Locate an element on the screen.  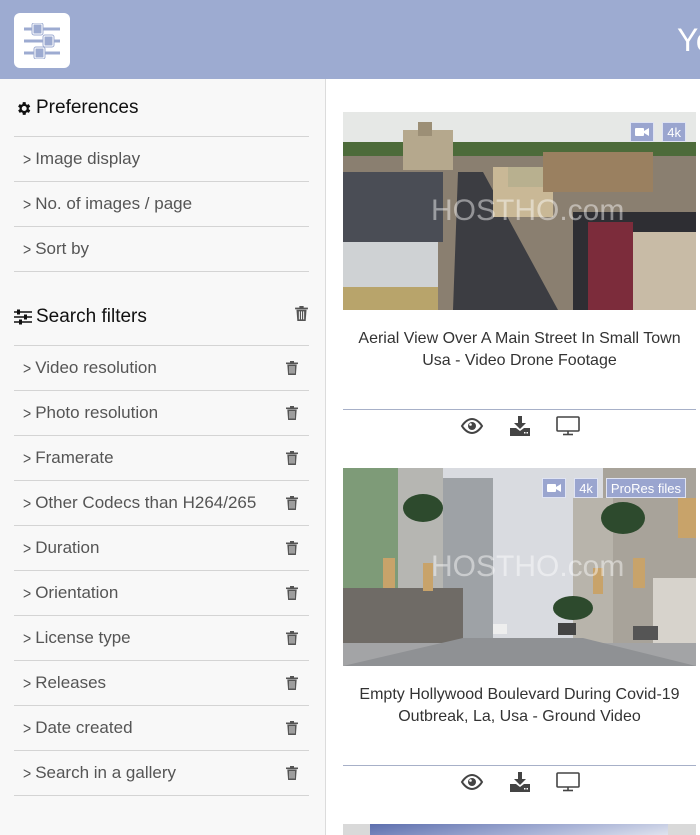
filter-row: > Search in a gallery is located at coordinates (161, 773).